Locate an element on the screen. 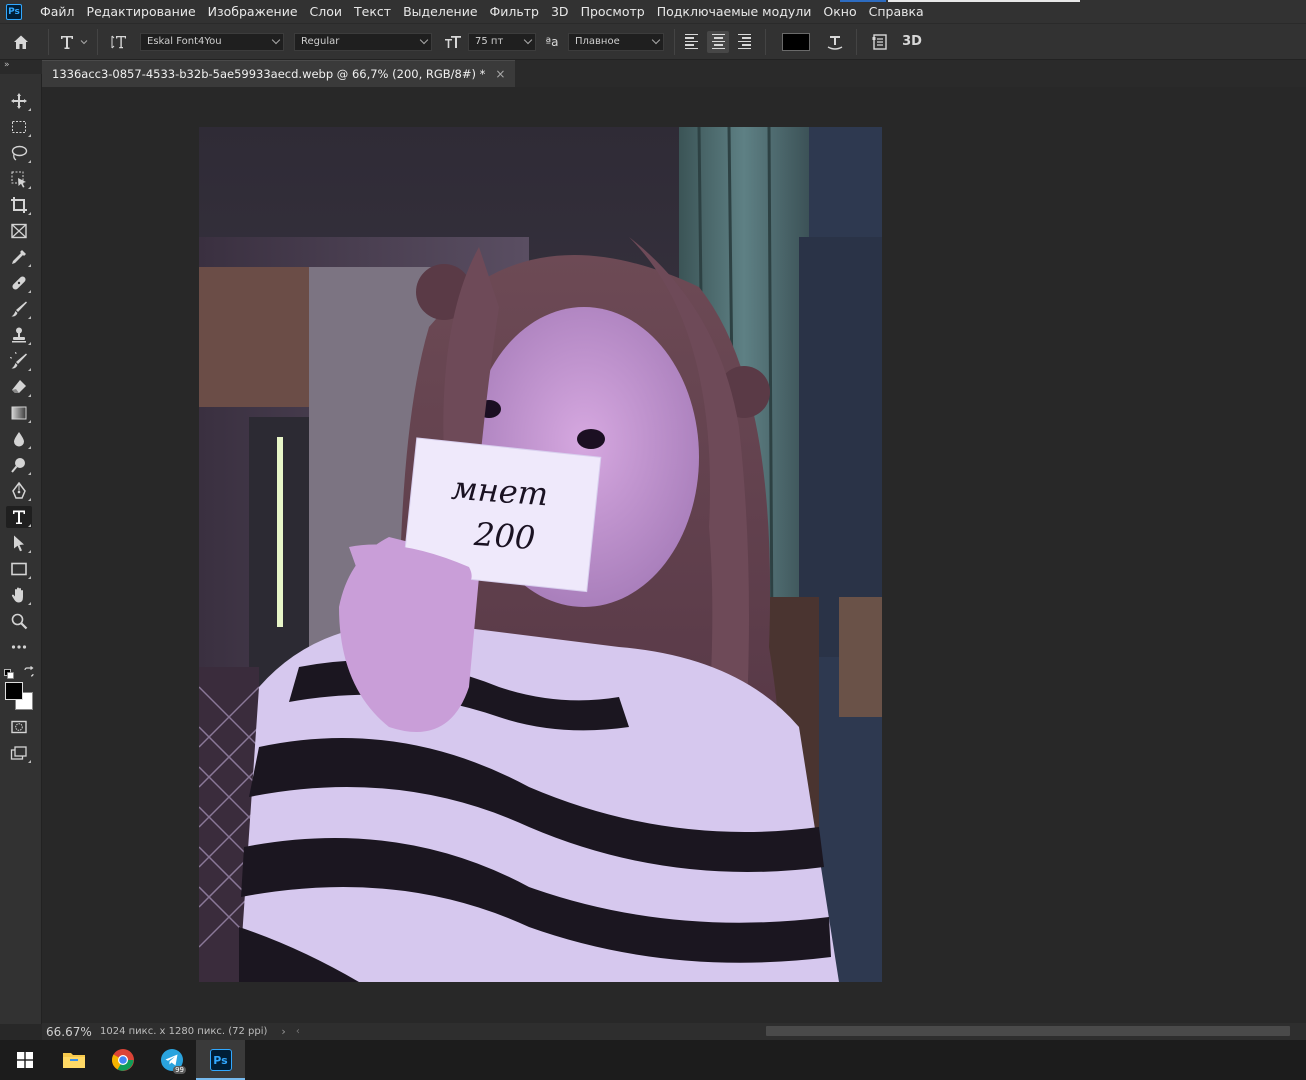 This screenshot has width=1306, height=1080. menu-type: Текст is located at coordinates (372, 12).